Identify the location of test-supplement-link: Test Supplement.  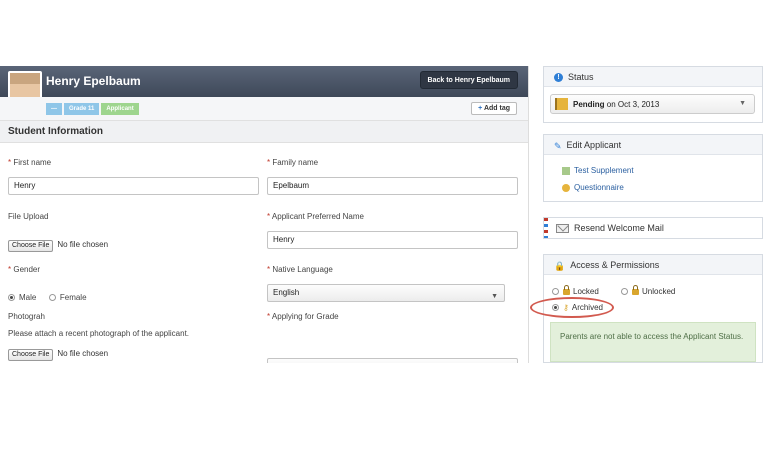
(598, 170).